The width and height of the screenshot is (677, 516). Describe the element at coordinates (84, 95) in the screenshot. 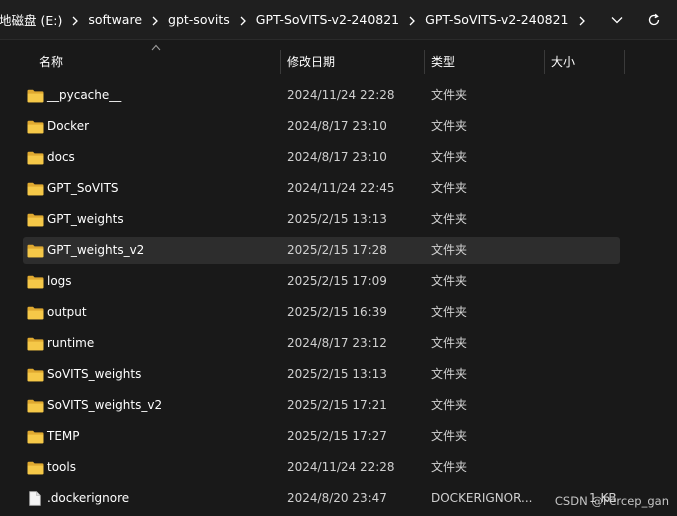

I see `file-name: __pycache__` at that location.